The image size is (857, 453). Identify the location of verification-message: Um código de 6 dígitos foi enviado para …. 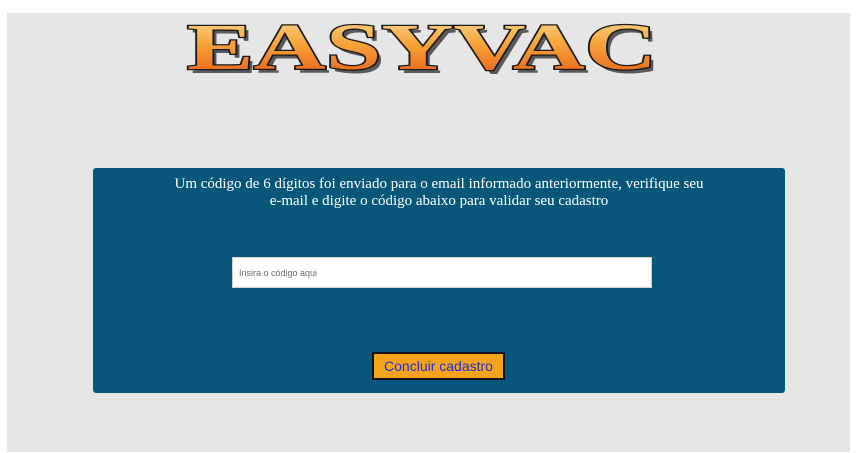
(439, 193).